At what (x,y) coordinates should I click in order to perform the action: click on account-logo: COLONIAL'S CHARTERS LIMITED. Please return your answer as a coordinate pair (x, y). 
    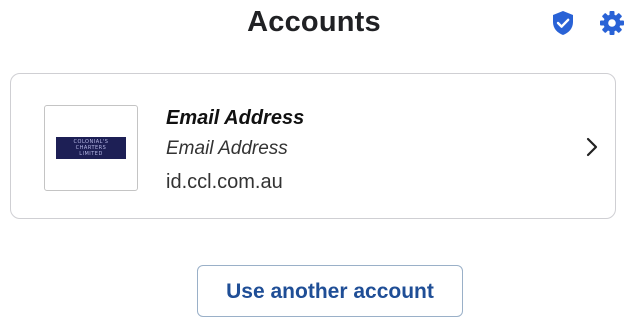
    Looking at the image, I should click on (91, 148).